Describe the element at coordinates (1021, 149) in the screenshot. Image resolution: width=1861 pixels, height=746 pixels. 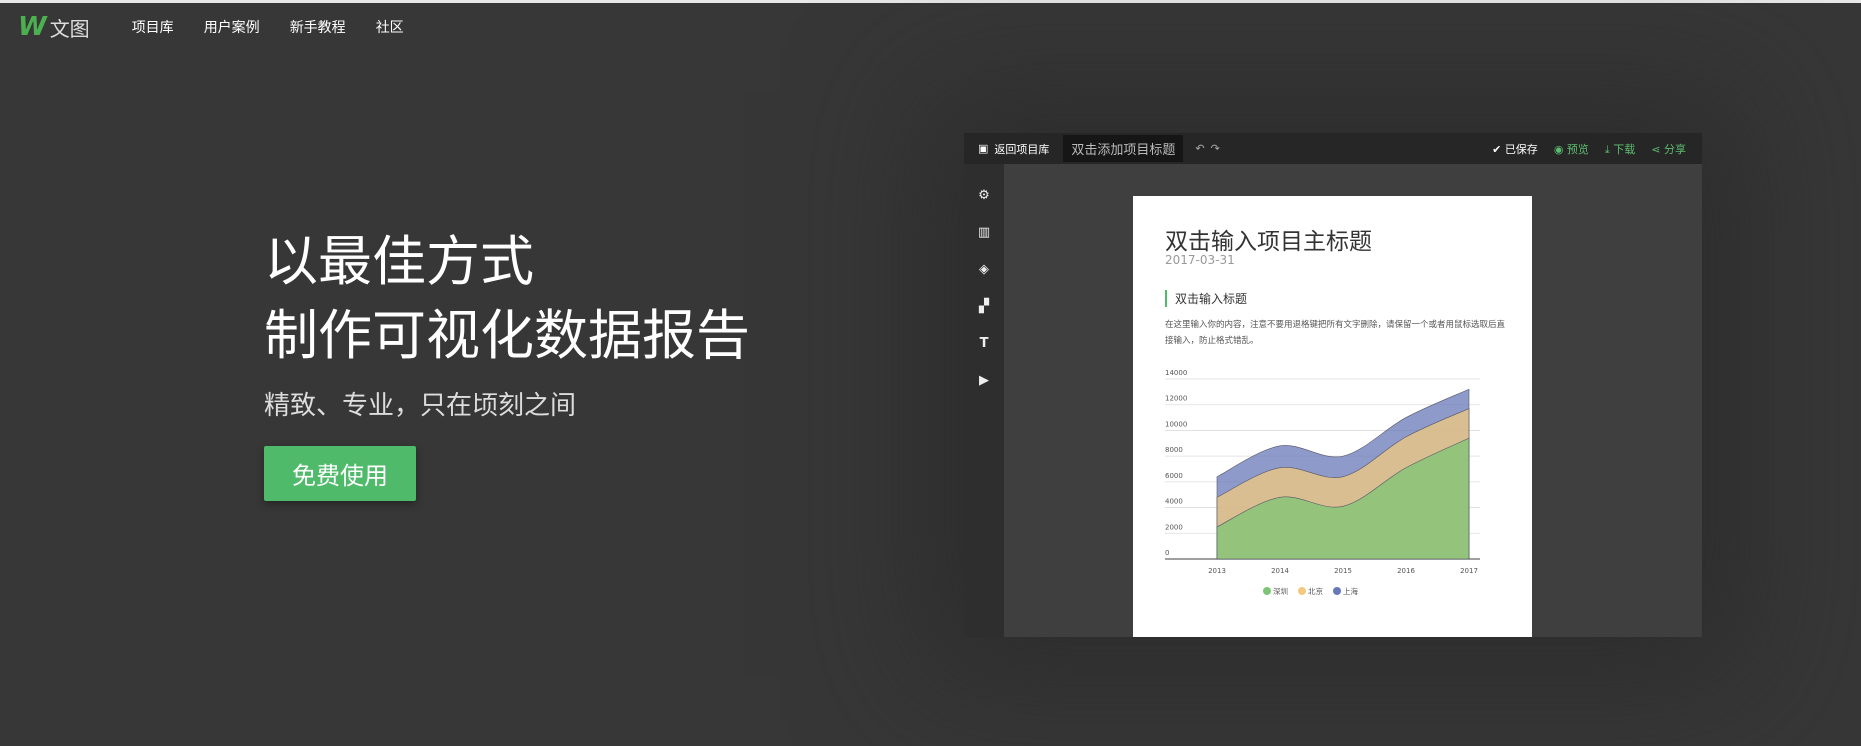
I see `back-to-projects-button: 返回项目库` at that location.